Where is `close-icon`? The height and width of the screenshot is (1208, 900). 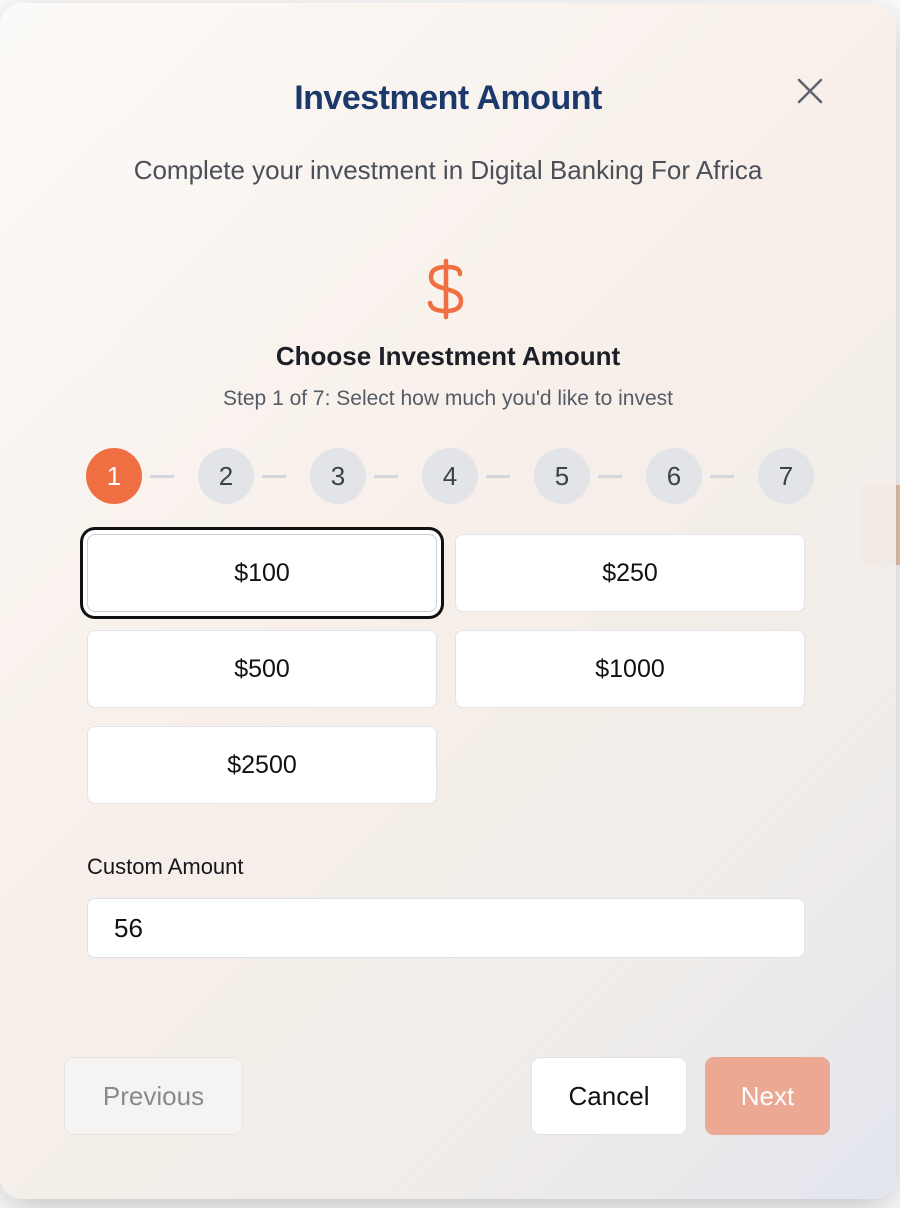
close-icon is located at coordinates (810, 91).